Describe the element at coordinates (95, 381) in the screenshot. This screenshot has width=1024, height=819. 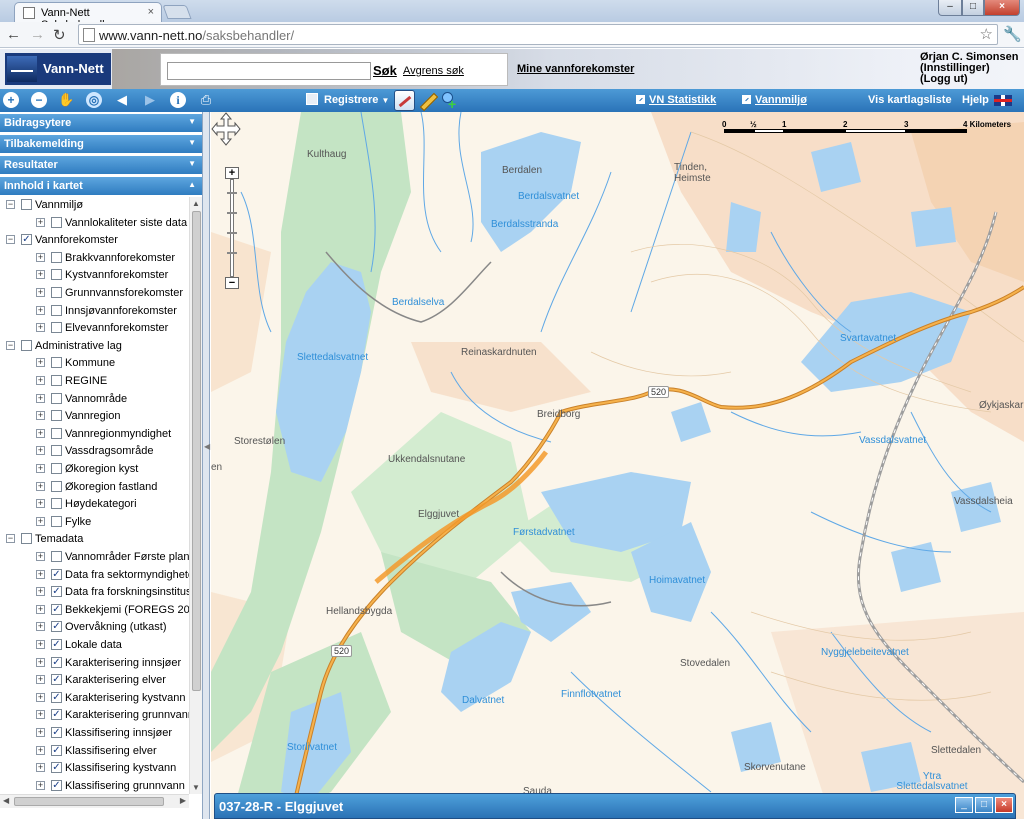
I see `layer-tree-row: + REGINE` at that location.